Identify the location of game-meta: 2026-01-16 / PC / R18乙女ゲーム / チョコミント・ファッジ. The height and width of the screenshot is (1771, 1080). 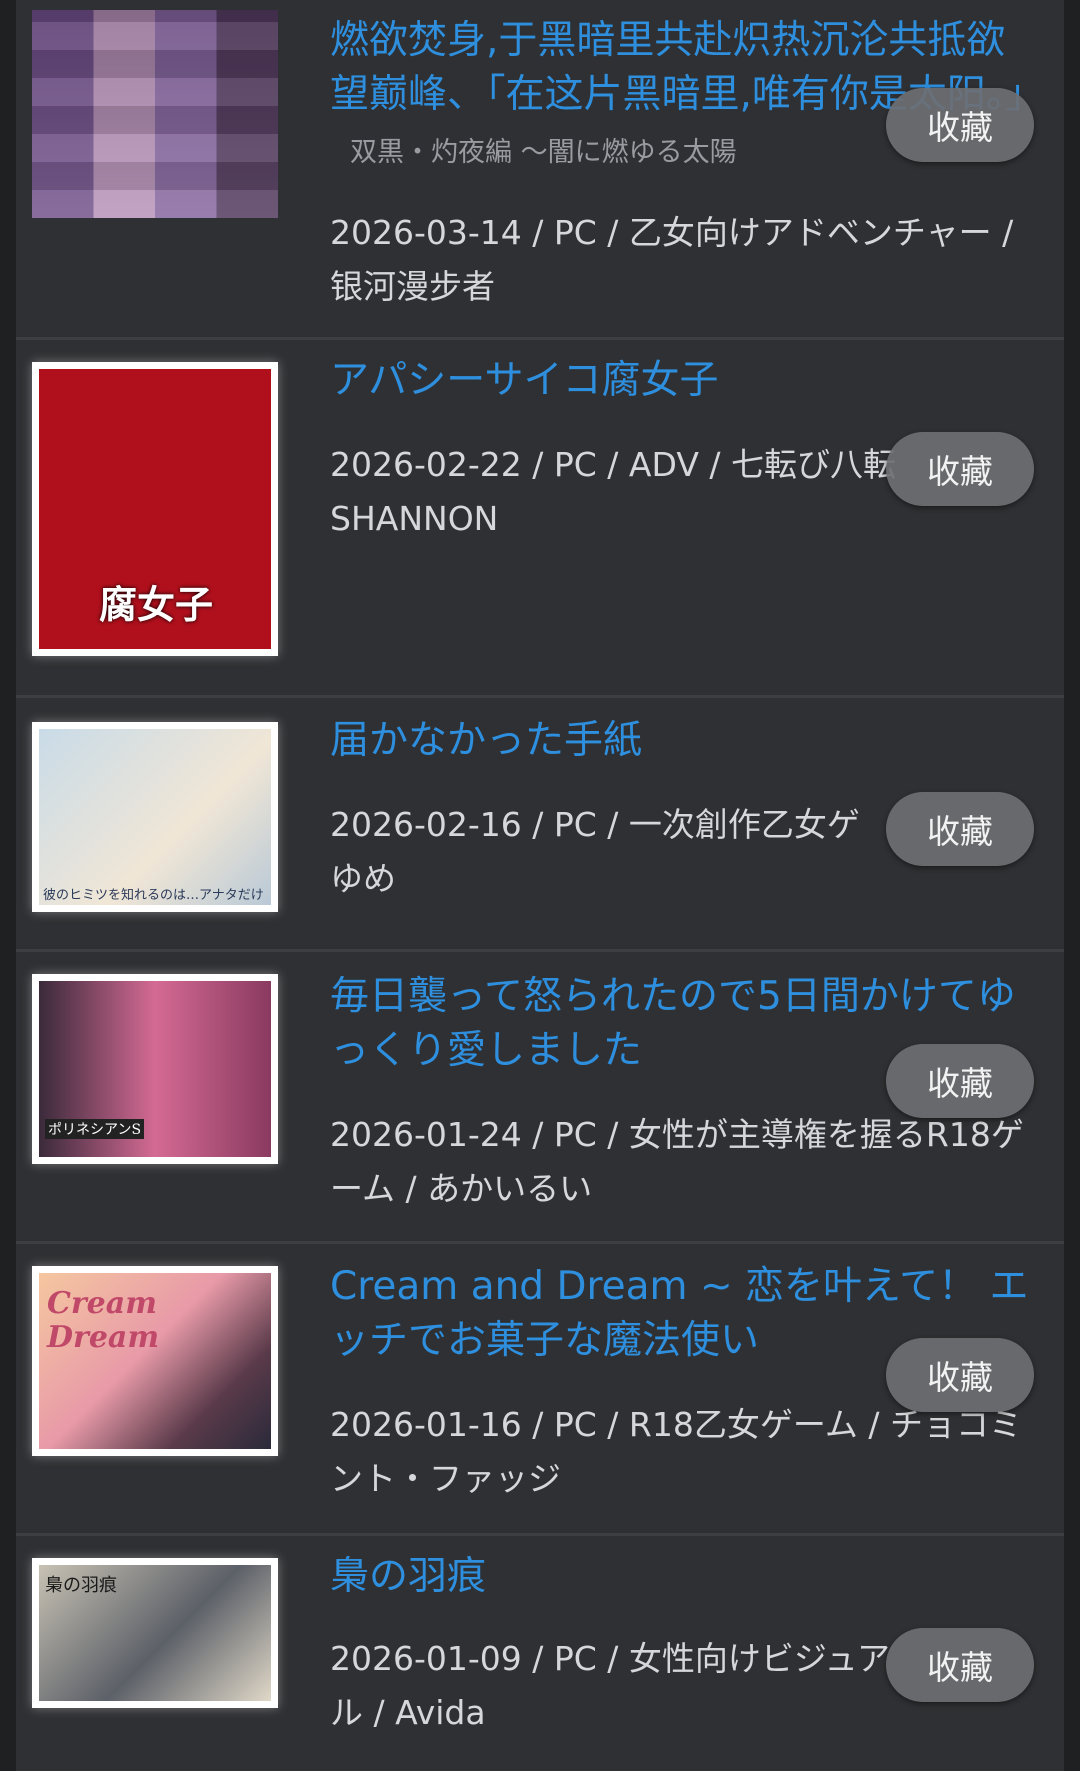
(676, 1451).